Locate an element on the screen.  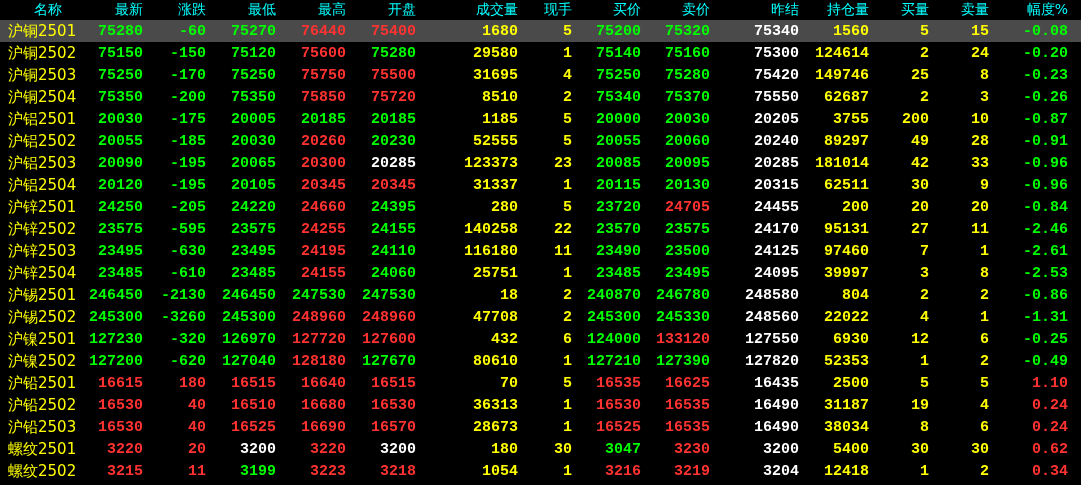
table-cell: 20130 is located at coordinates (687, 185).